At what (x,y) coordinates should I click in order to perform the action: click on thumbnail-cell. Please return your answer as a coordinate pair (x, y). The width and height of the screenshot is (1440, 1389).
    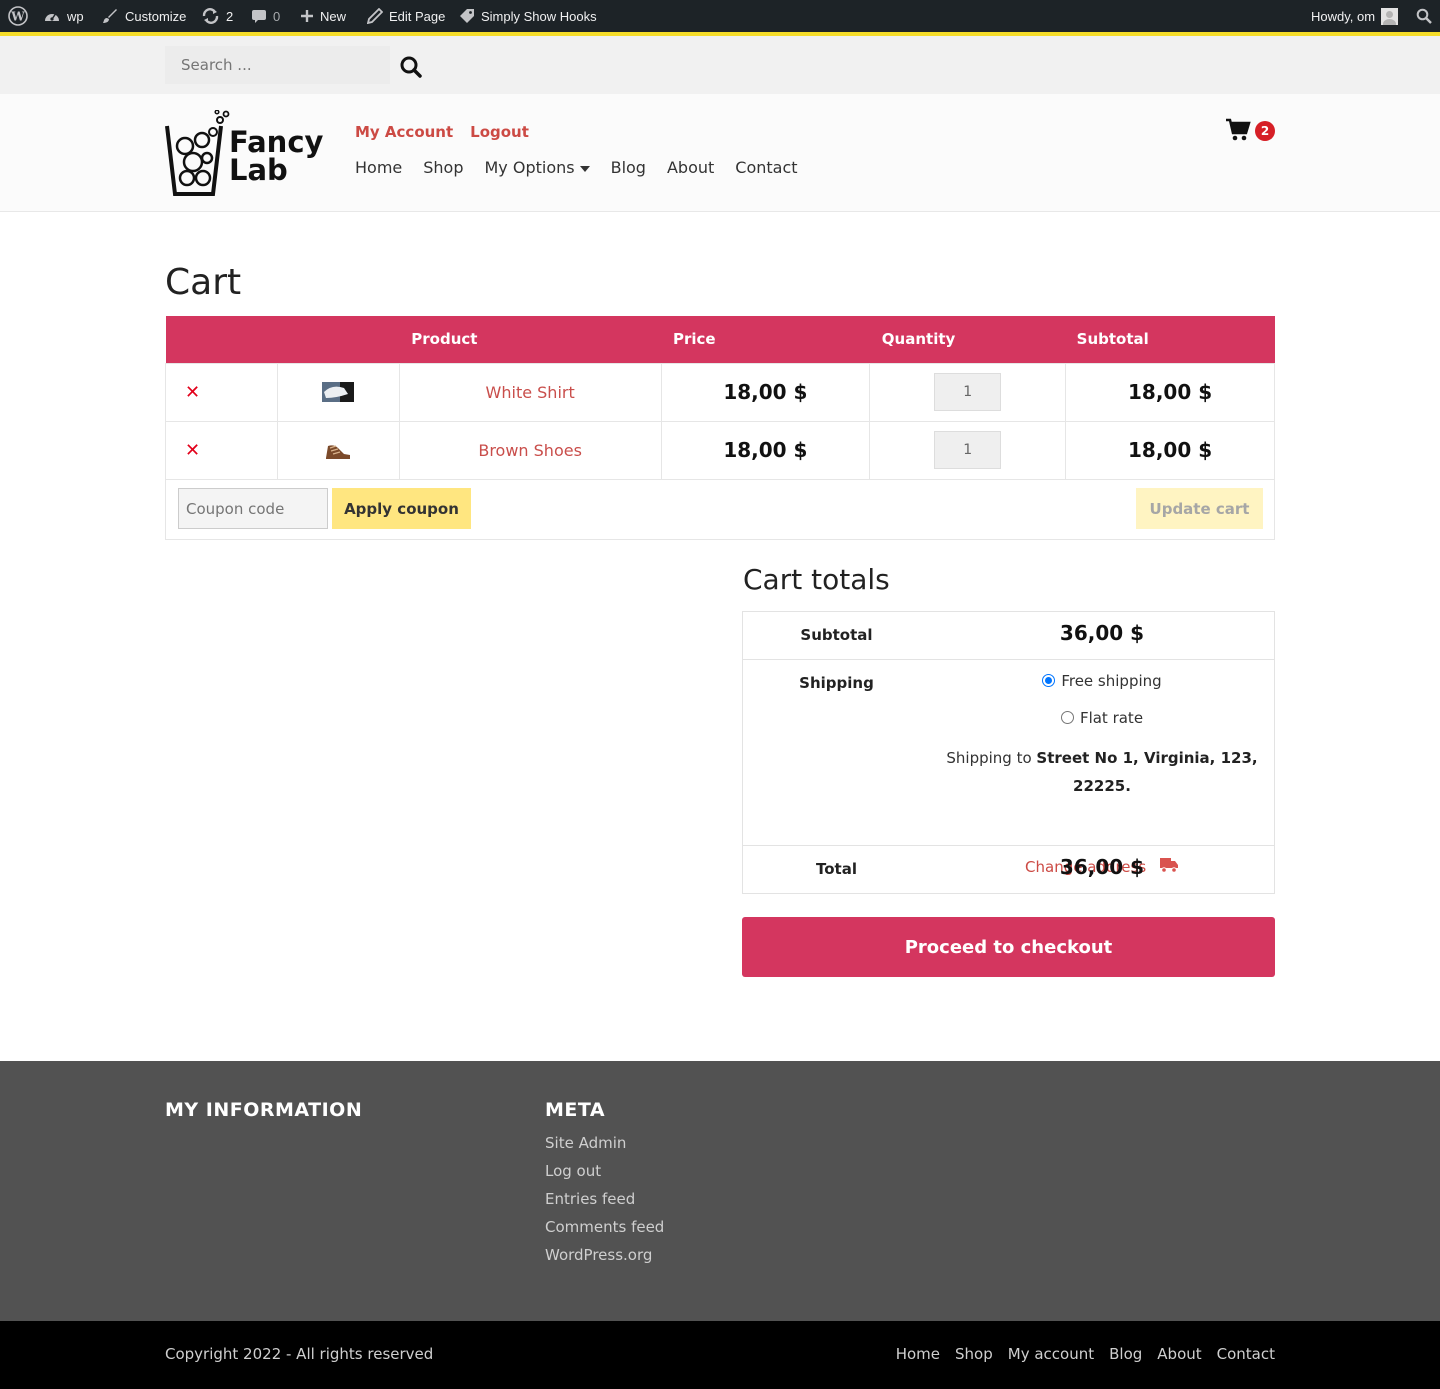
    Looking at the image, I should click on (338, 450).